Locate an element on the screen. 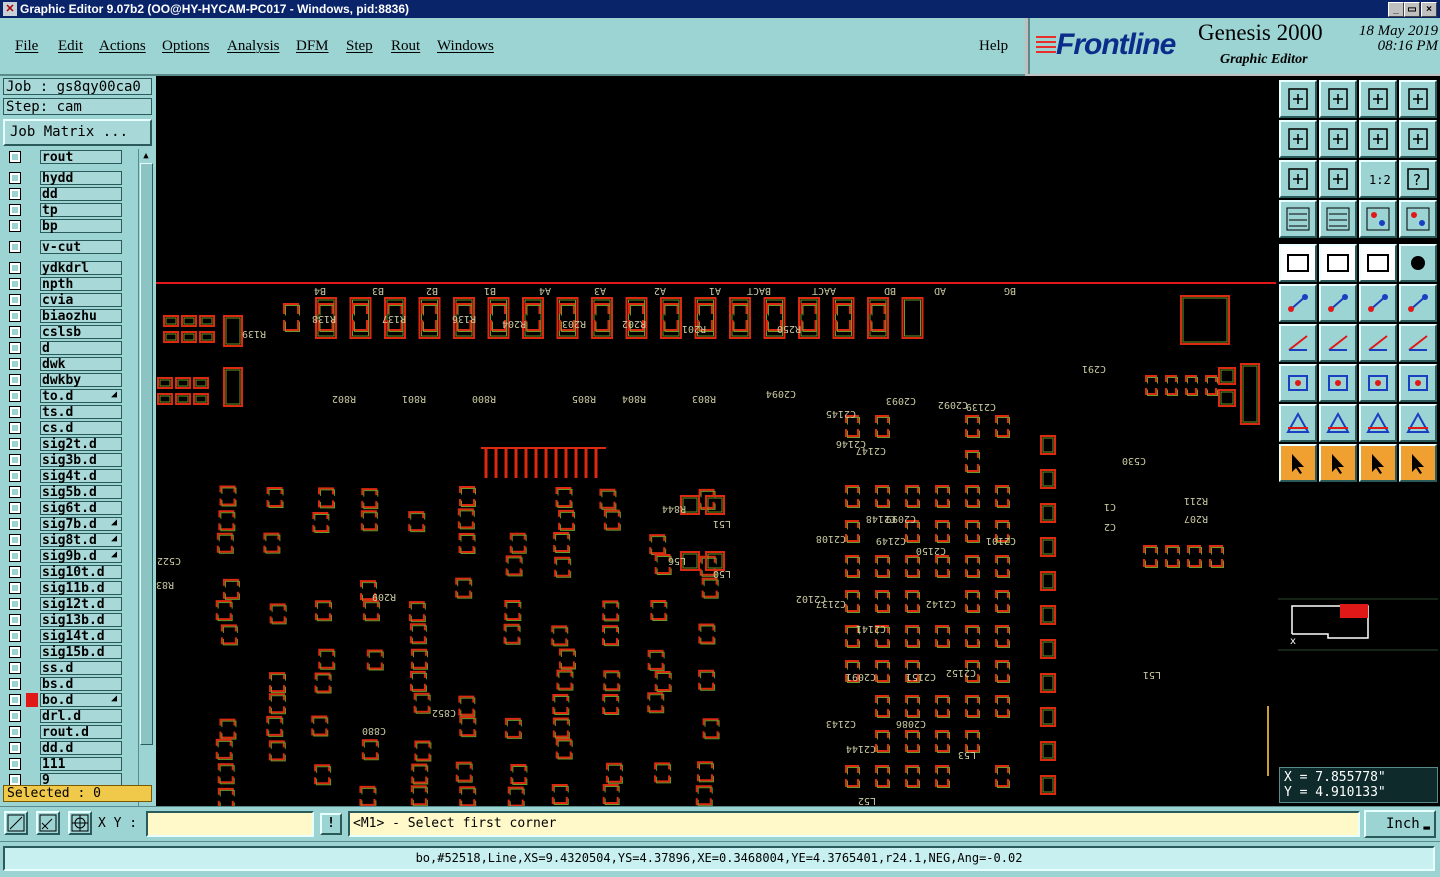  layer-name: rout.d is located at coordinates (81, 732).